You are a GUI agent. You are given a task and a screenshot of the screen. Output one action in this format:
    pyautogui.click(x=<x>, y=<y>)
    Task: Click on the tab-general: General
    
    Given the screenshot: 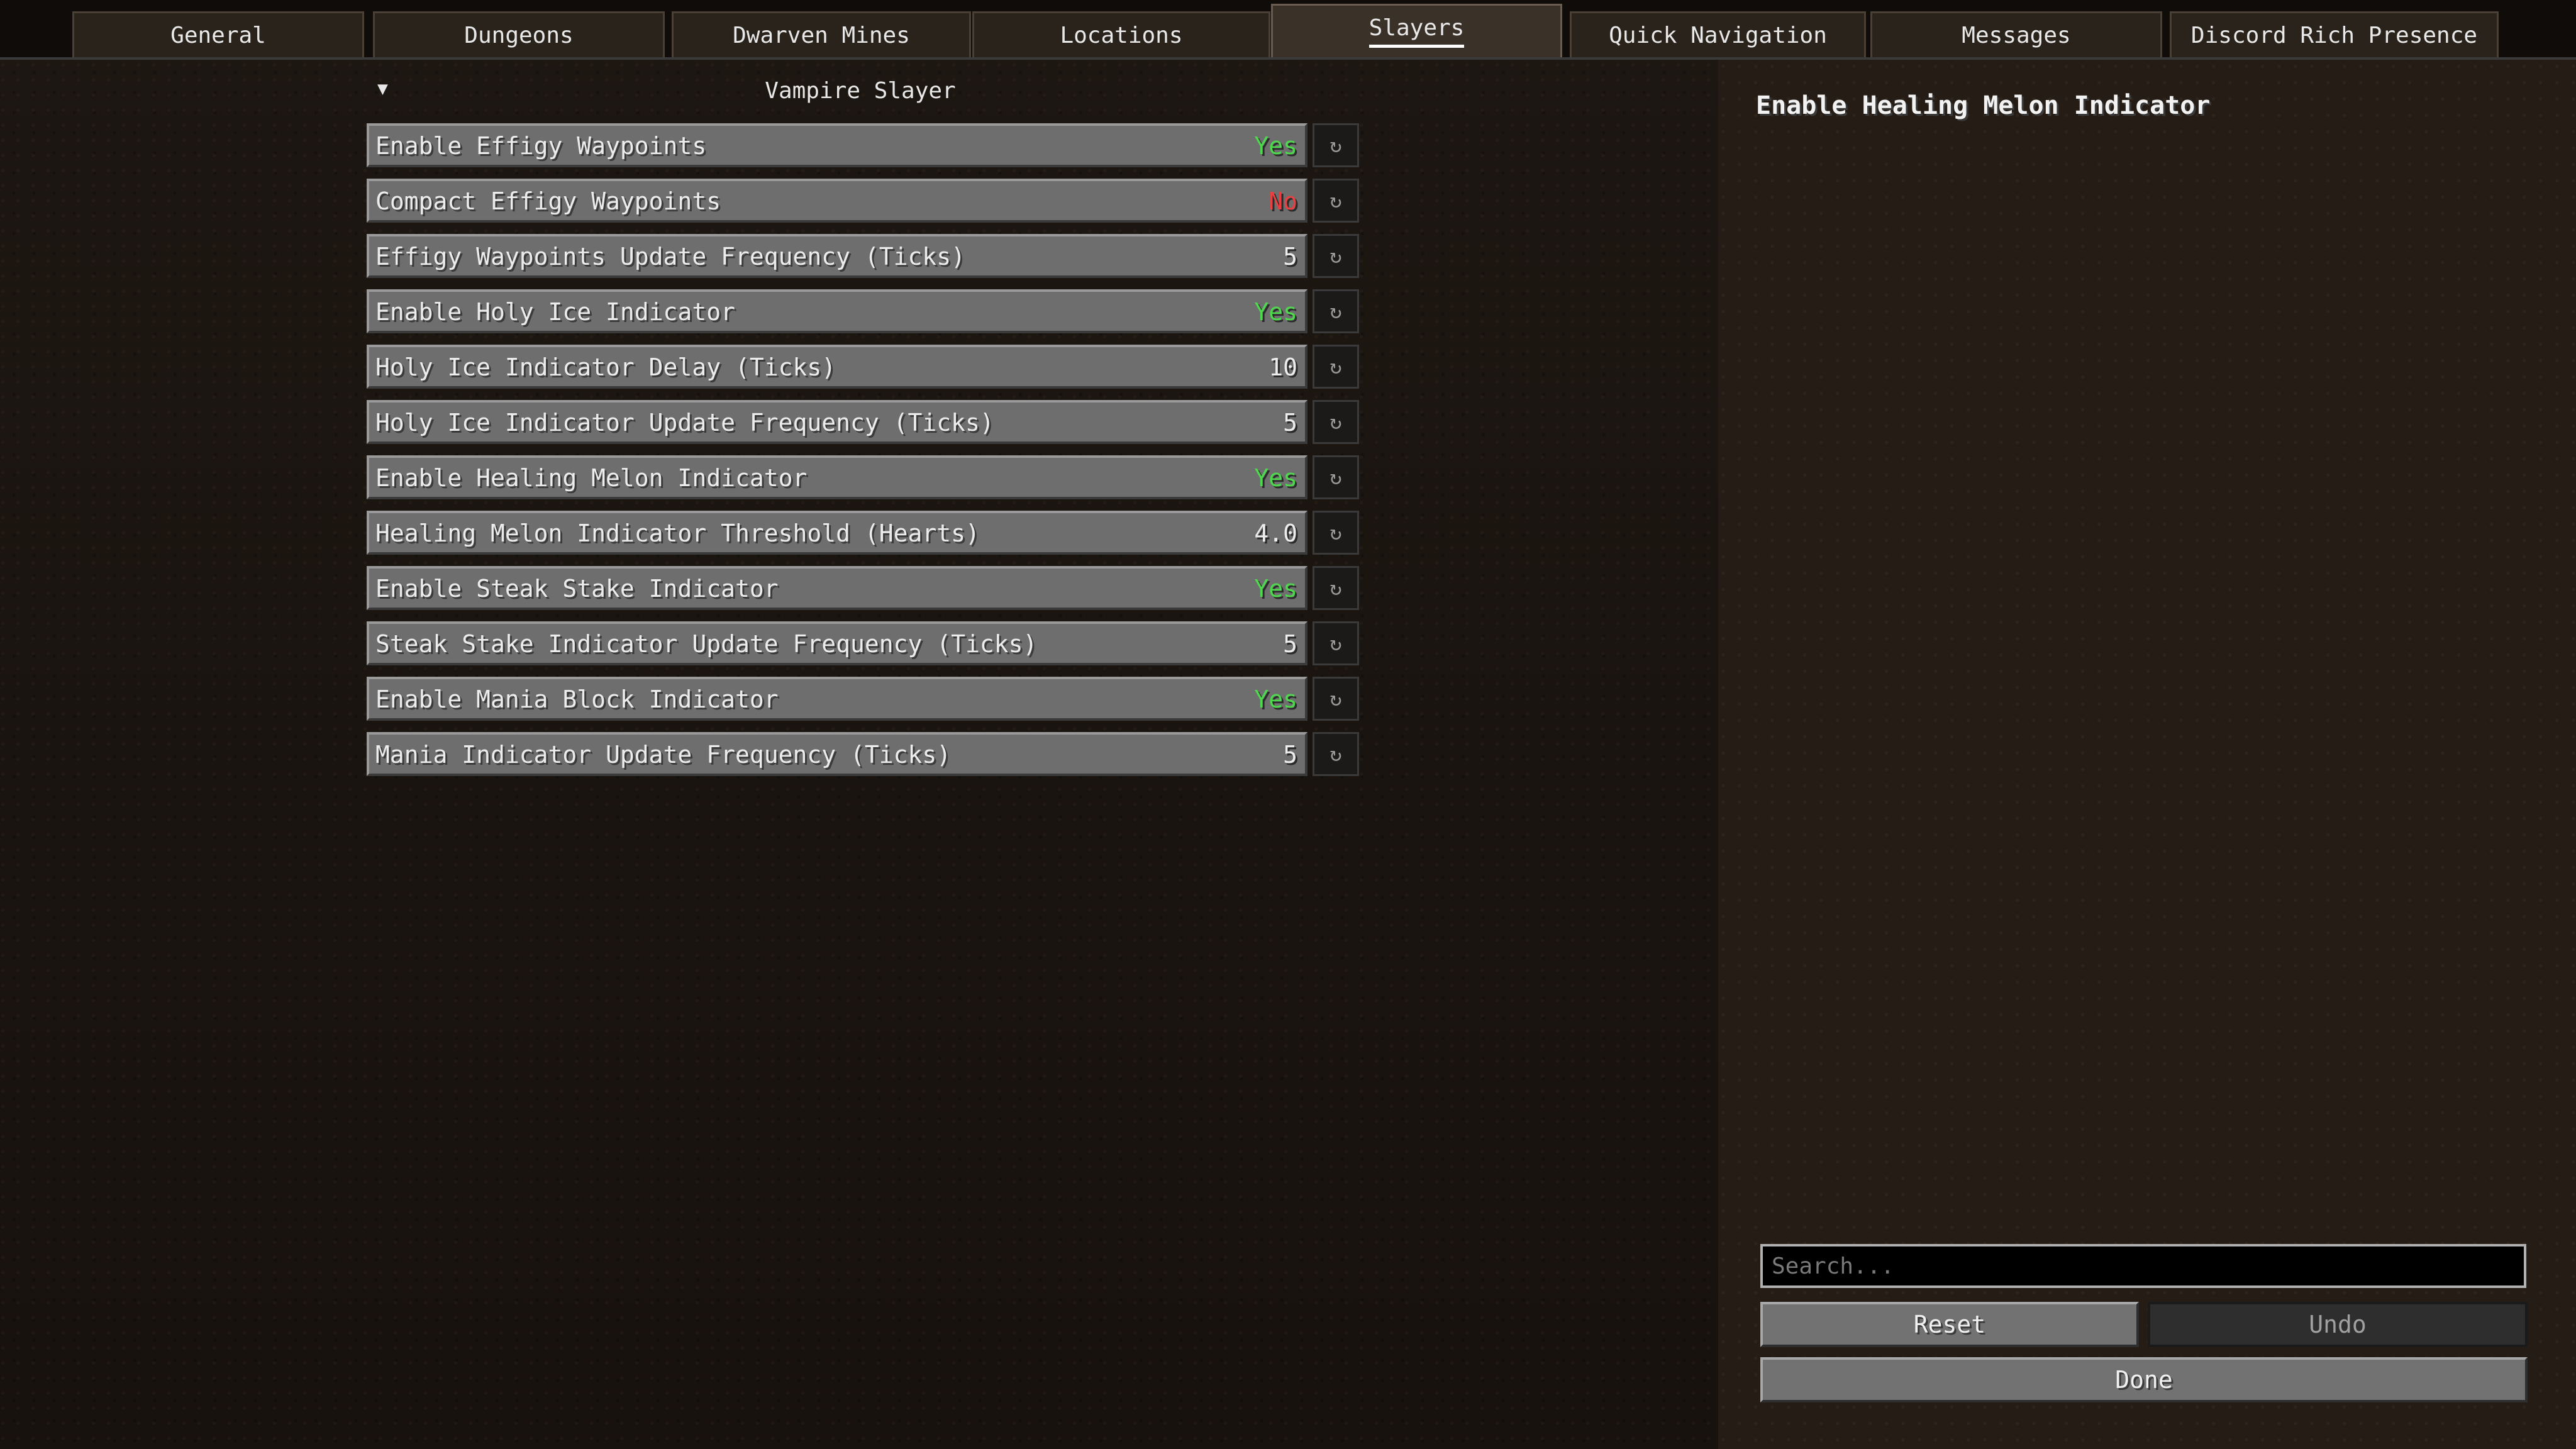 What is the action you would take?
    pyautogui.click(x=218, y=34)
    